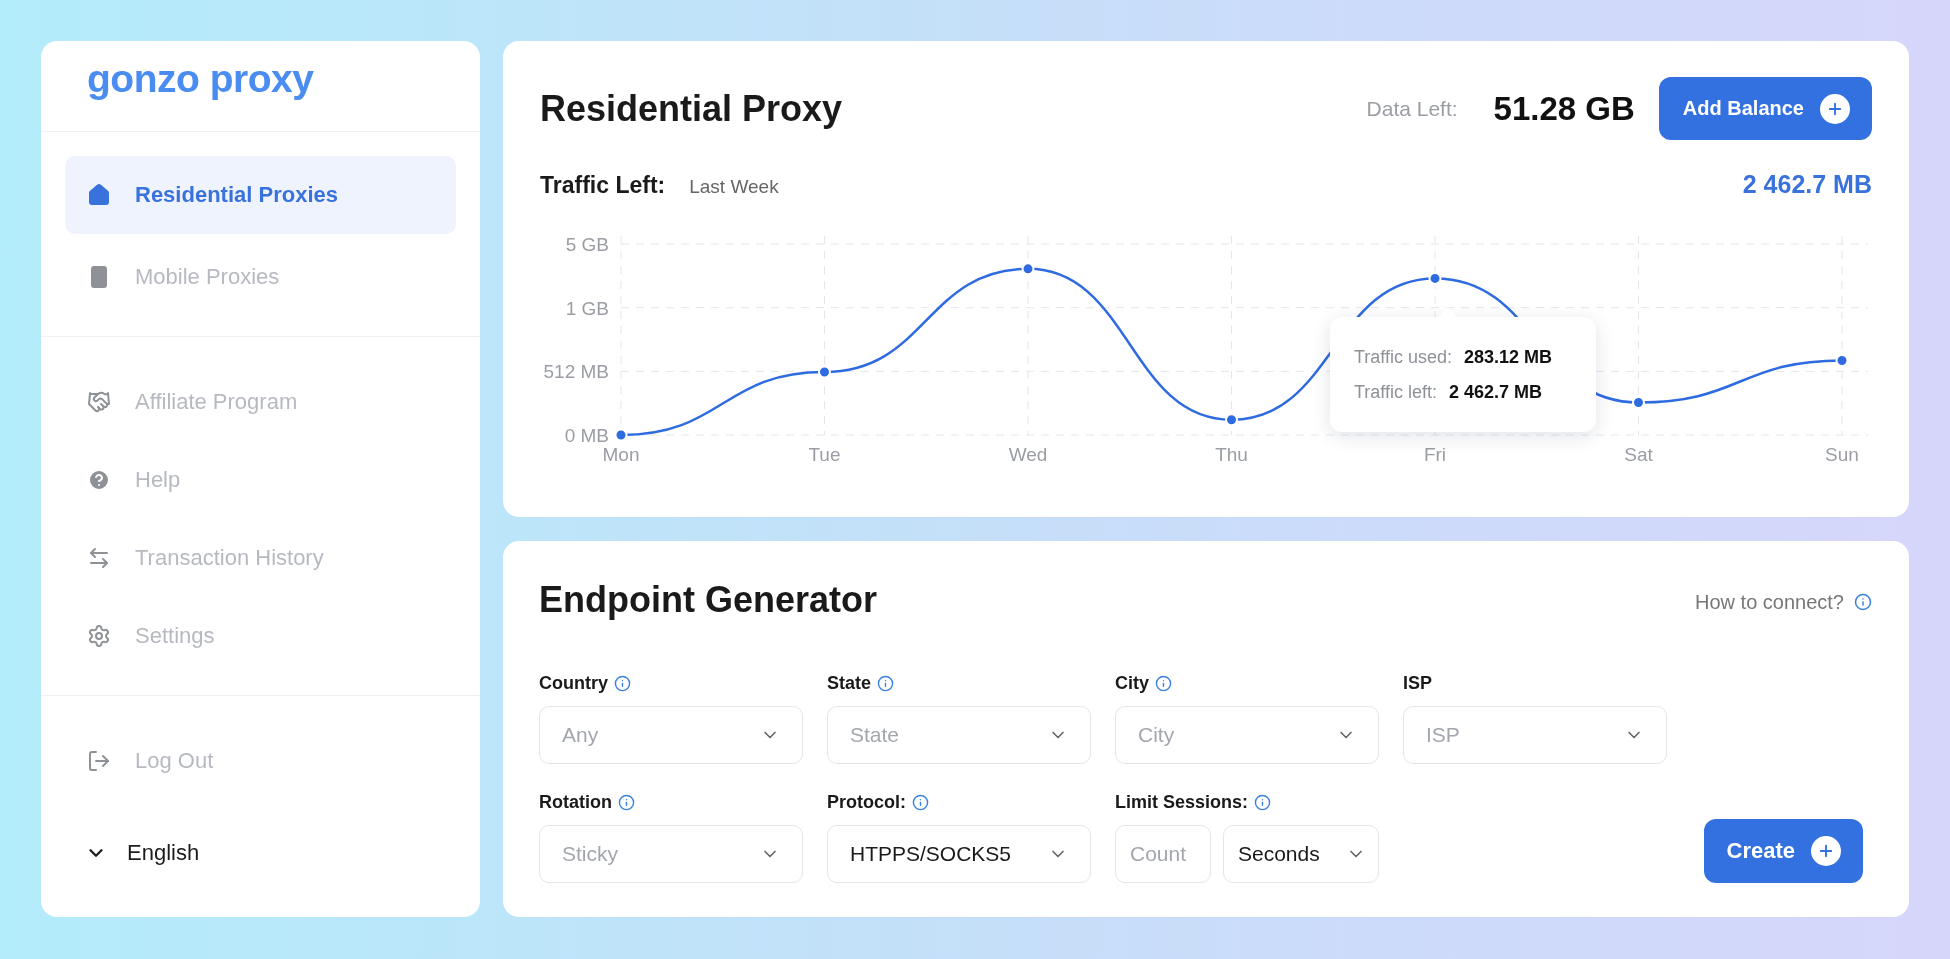  Describe the element at coordinates (866, 802) in the screenshot. I see `field-label: Protocol:` at that location.